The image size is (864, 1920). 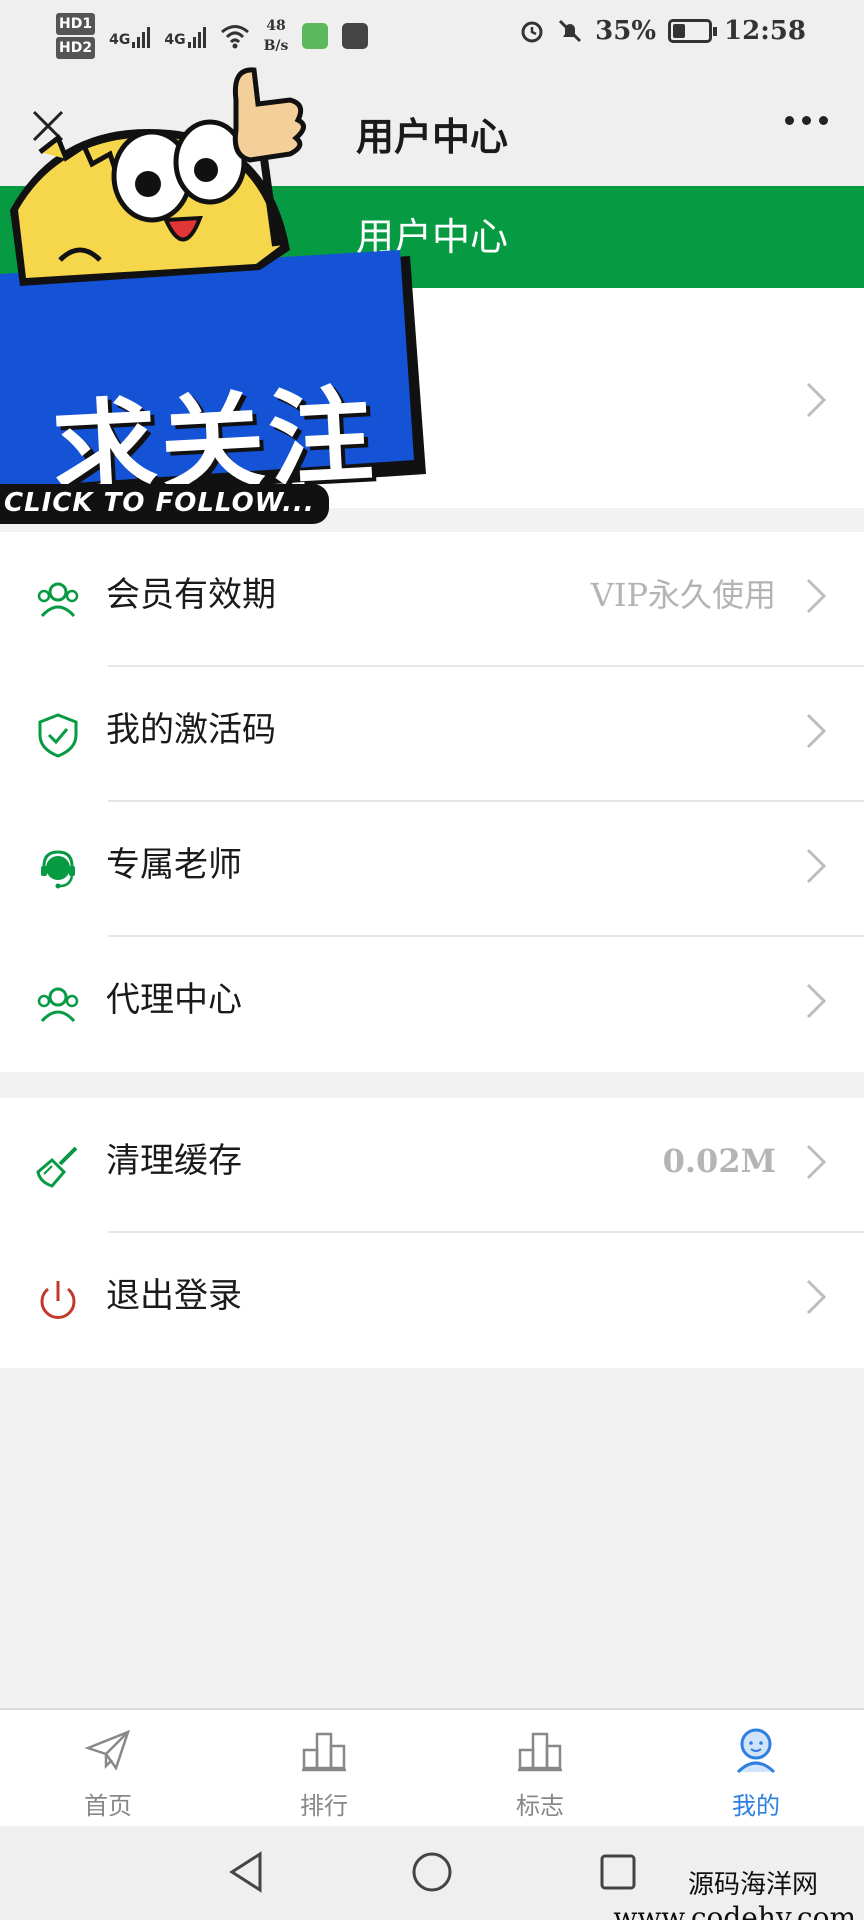 What do you see at coordinates (174, 1161) in the screenshot?
I see `menu-item-label: 清理缓存` at bounding box center [174, 1161].